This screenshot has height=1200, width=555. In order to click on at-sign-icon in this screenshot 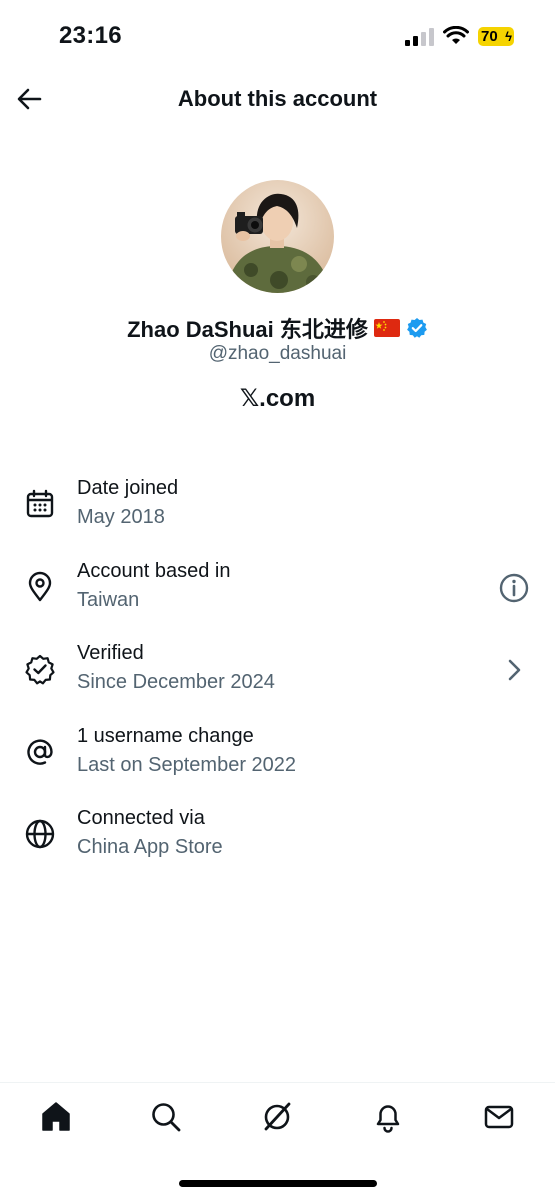, I will do `click(40, 751)`.